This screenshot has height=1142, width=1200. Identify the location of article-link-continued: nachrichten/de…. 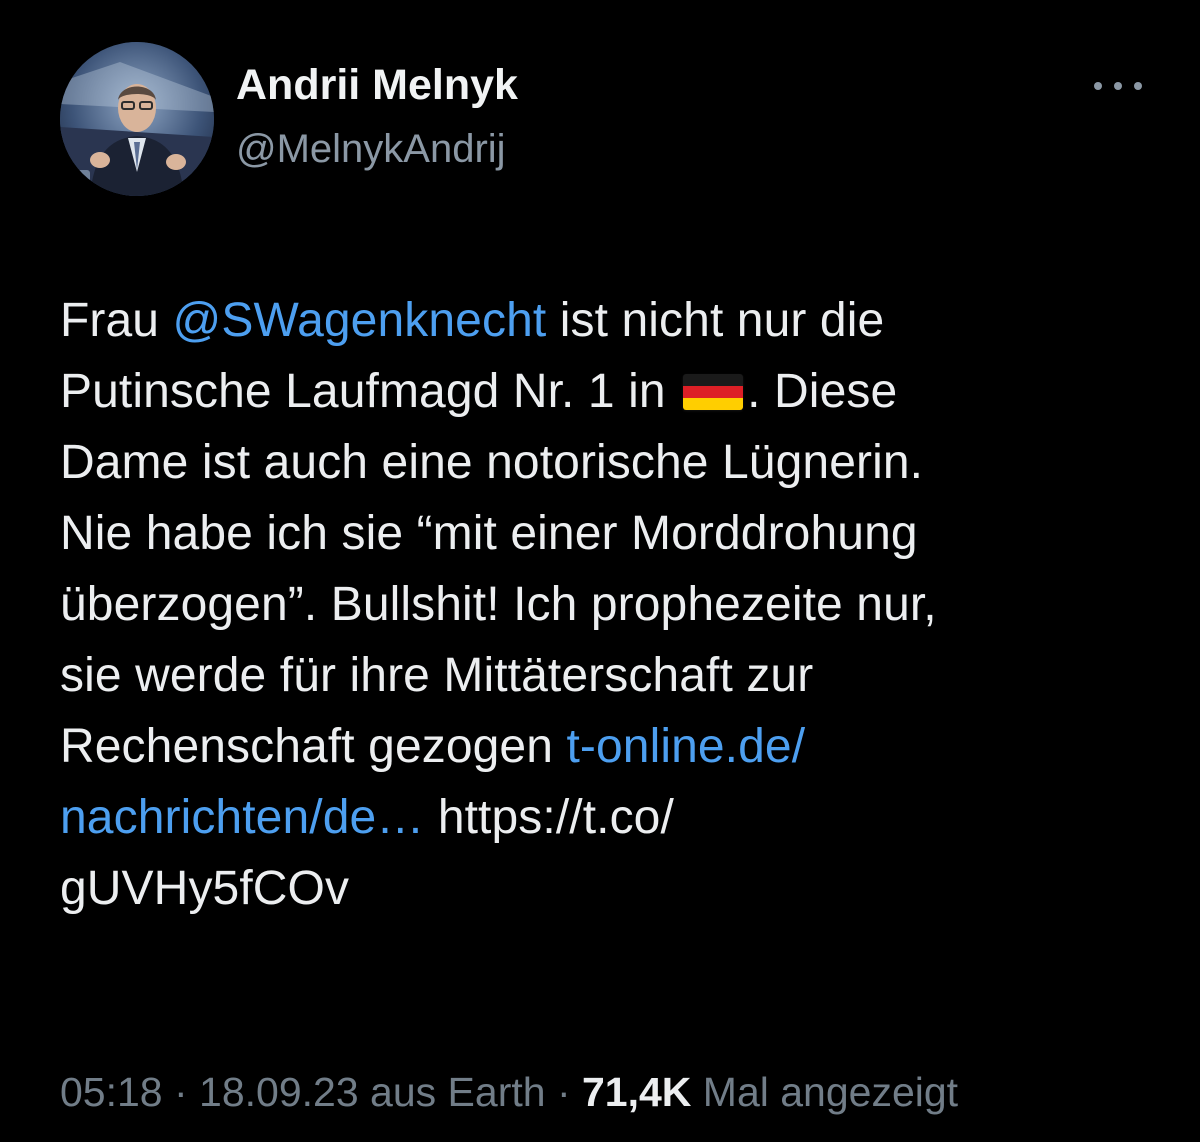
(242, 817).